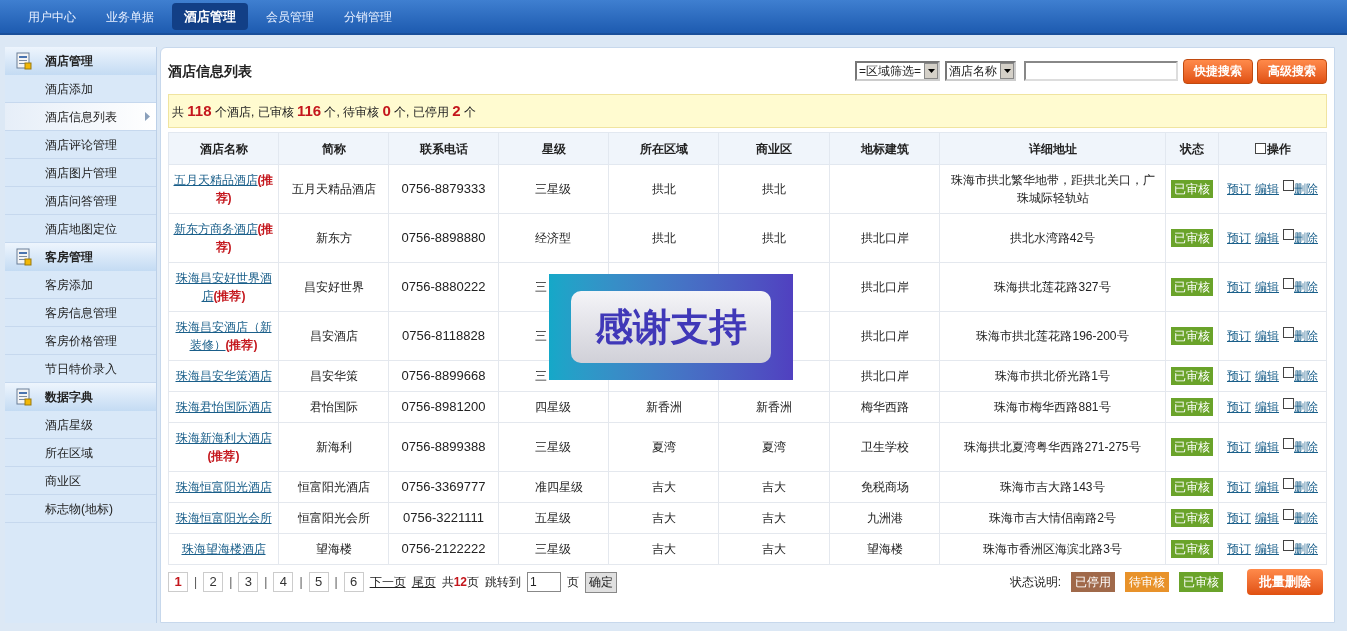  Describe the element at coordinates (1101, 71) in the screenshot. I see `search-field` at that location.